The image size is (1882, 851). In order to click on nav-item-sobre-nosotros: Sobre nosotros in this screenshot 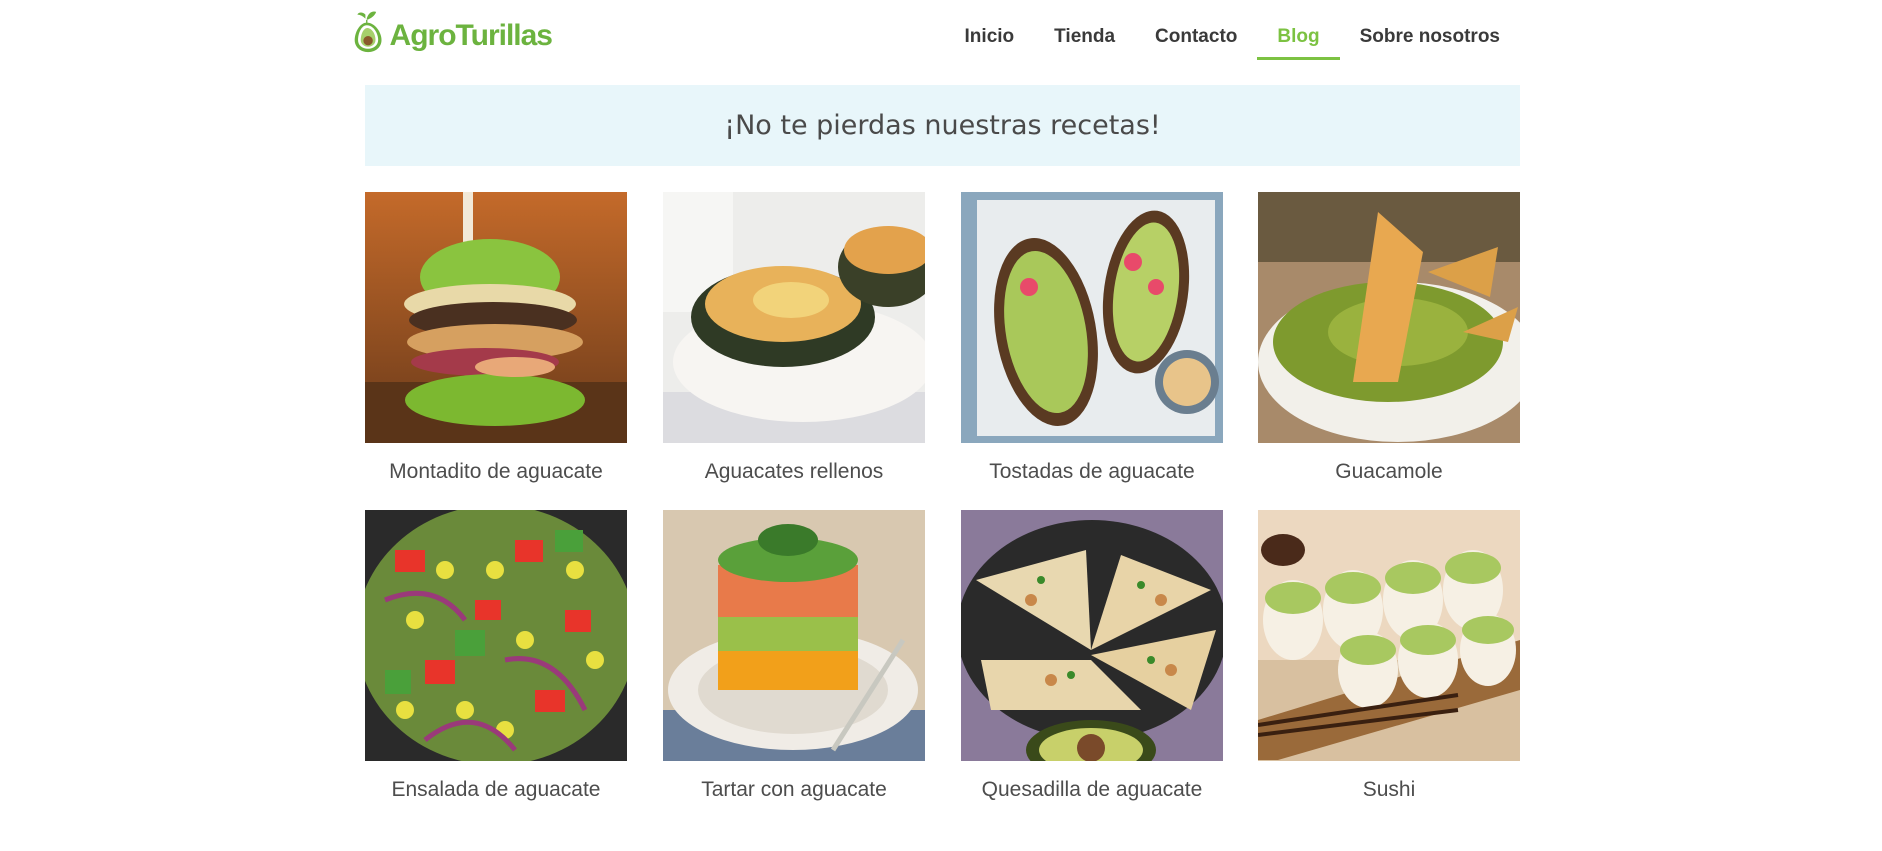, I will do `click(1430, 30)`.